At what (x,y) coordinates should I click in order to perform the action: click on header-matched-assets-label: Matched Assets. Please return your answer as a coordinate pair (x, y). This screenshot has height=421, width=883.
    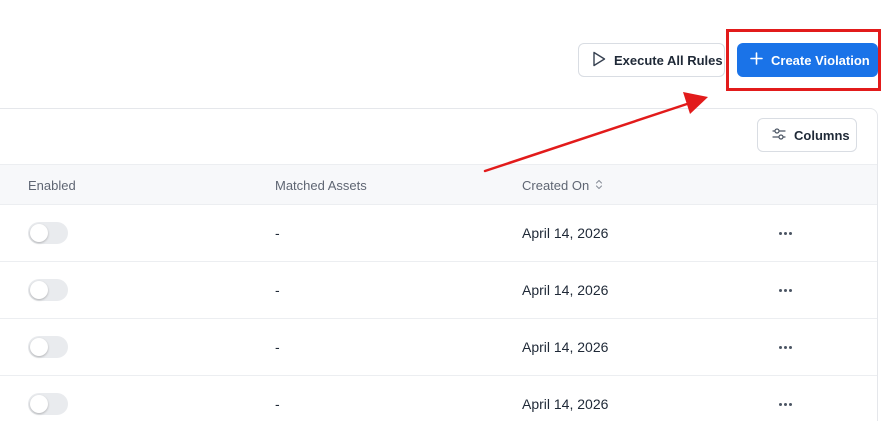
    Looking at the image, I should click on (321, 185).